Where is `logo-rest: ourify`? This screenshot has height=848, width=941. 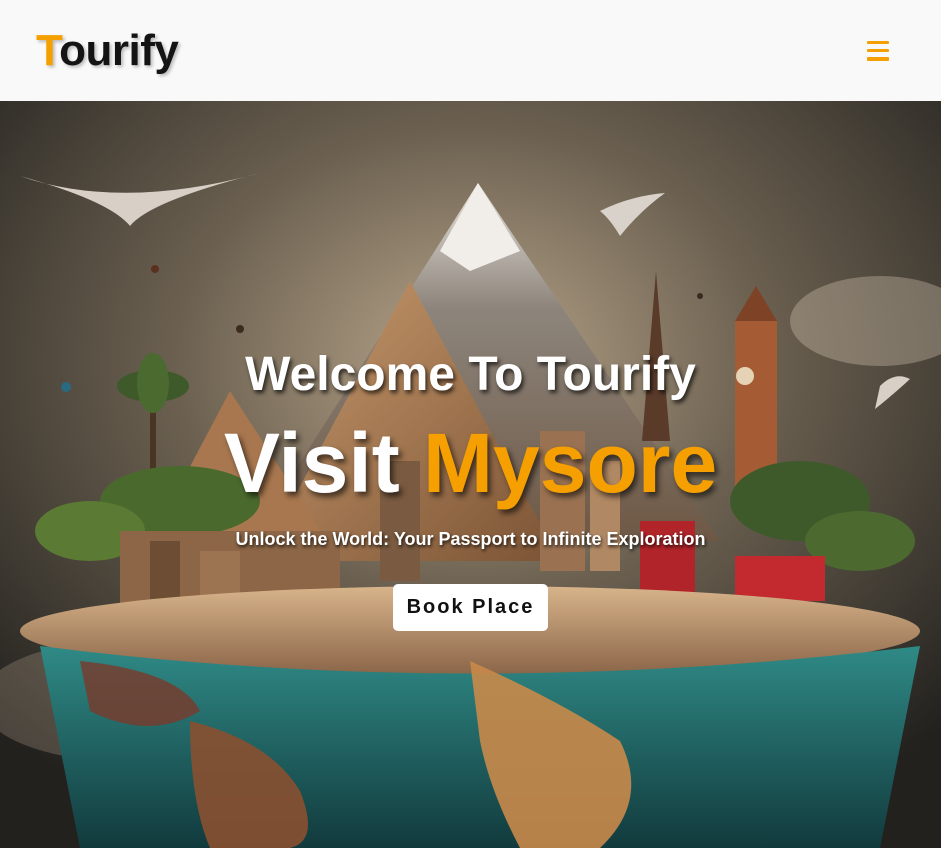 logo-rest: ourify is located at coordinates (119, 50).